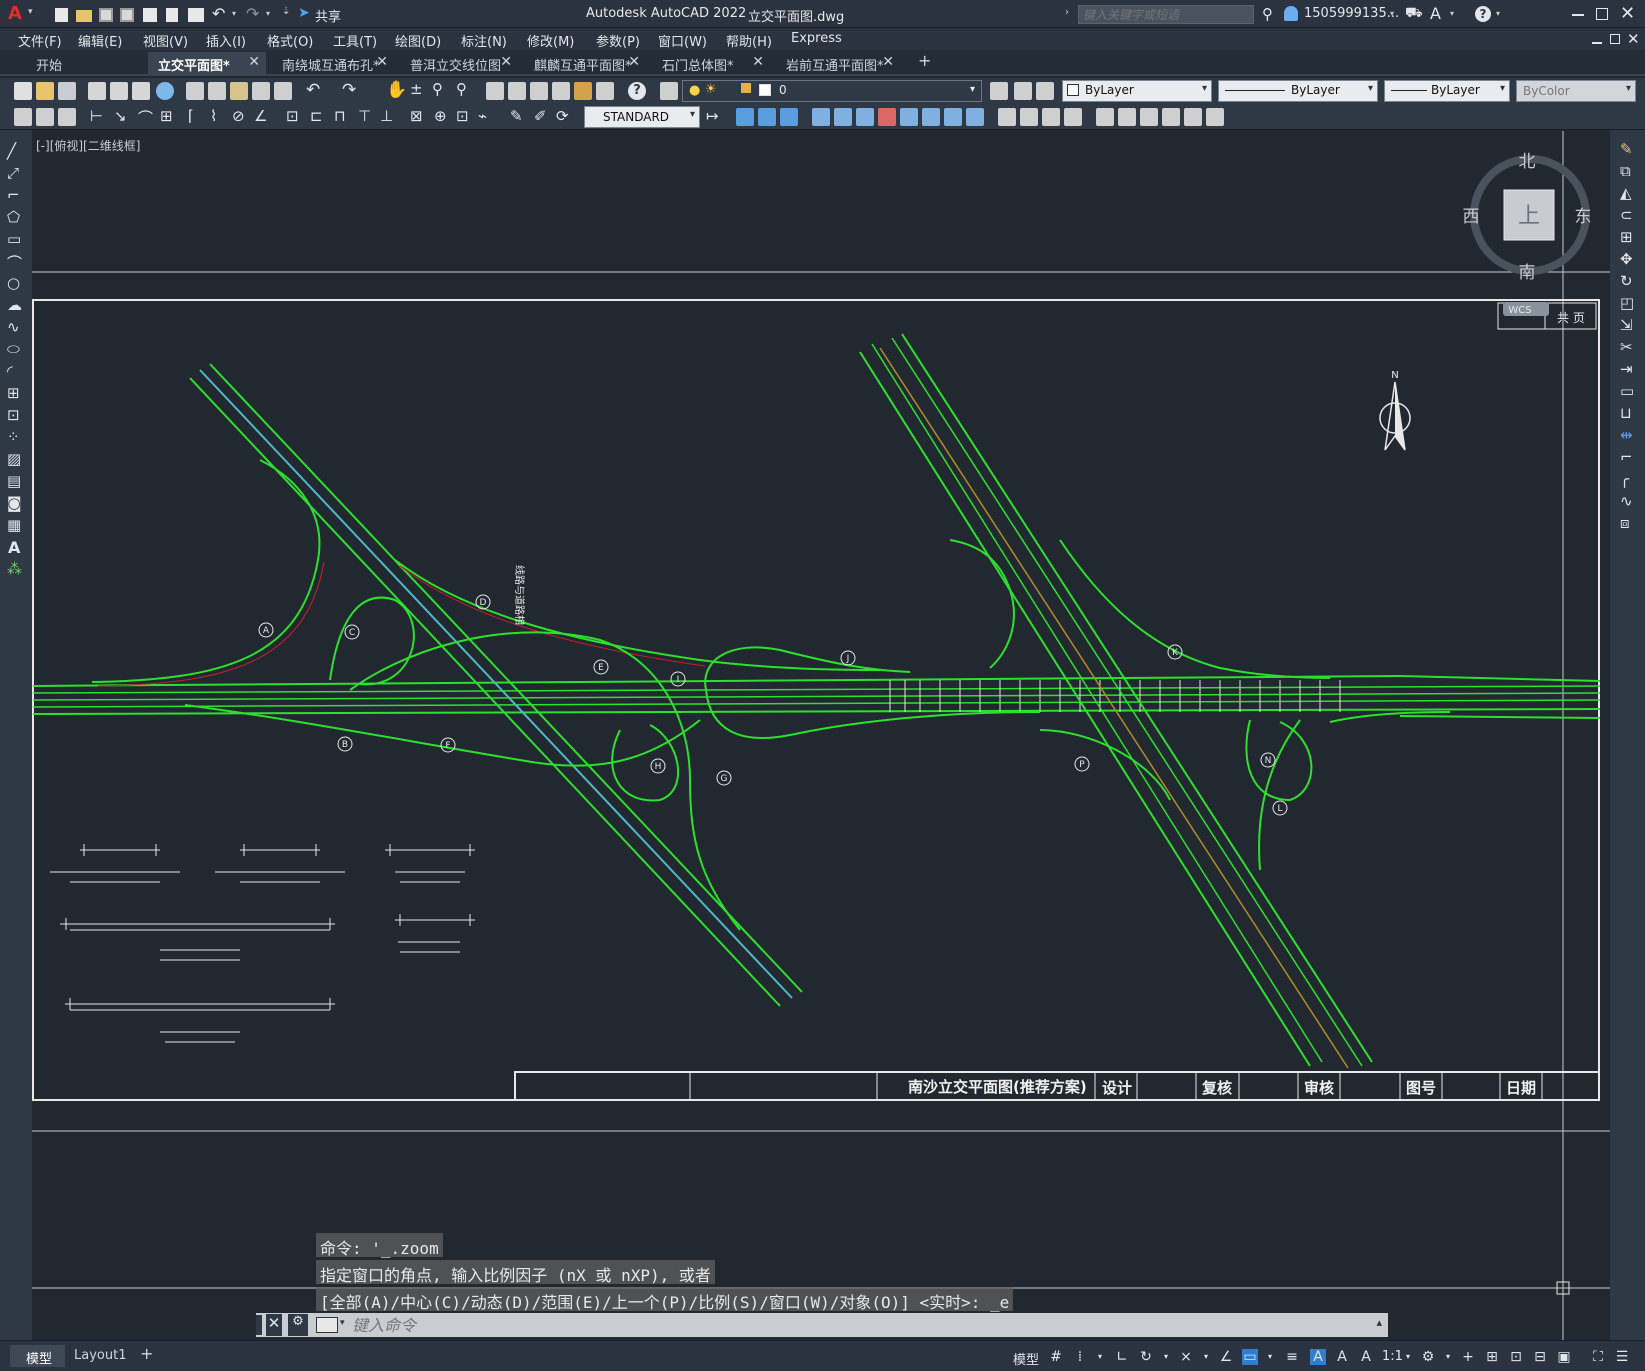 This screenshot has width=1645, height=1371. I want to click on redo-tool-icon: ↷, so click(349, 90).